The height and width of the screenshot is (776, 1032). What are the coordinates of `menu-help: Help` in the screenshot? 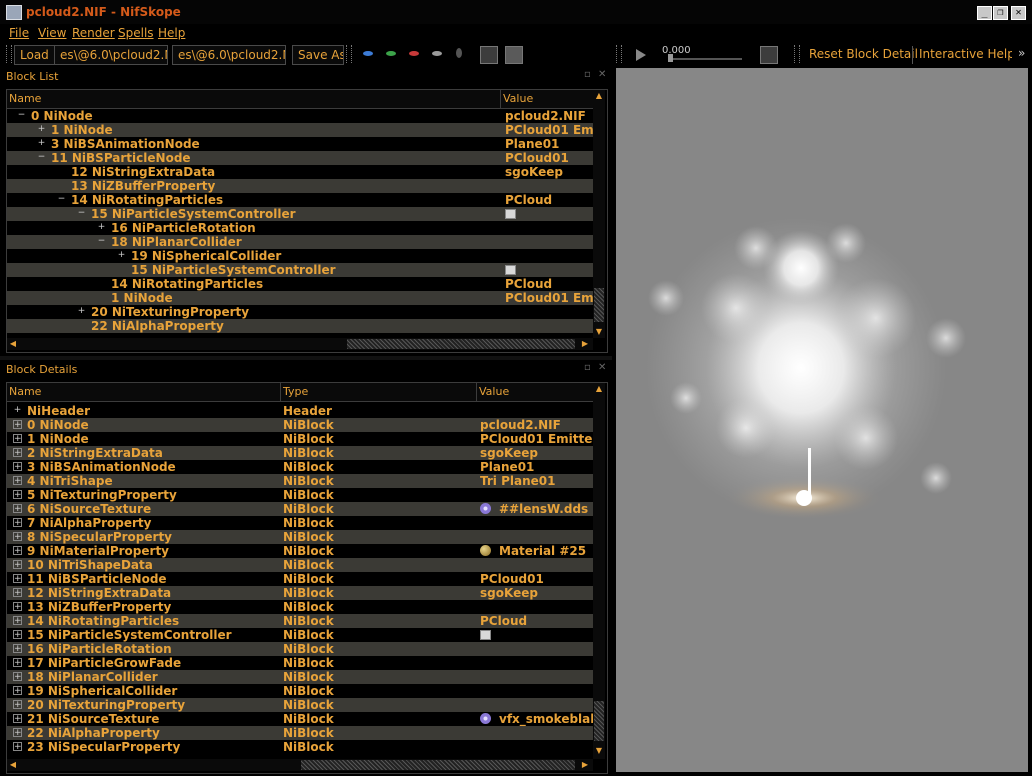 It's located at (171, 33).